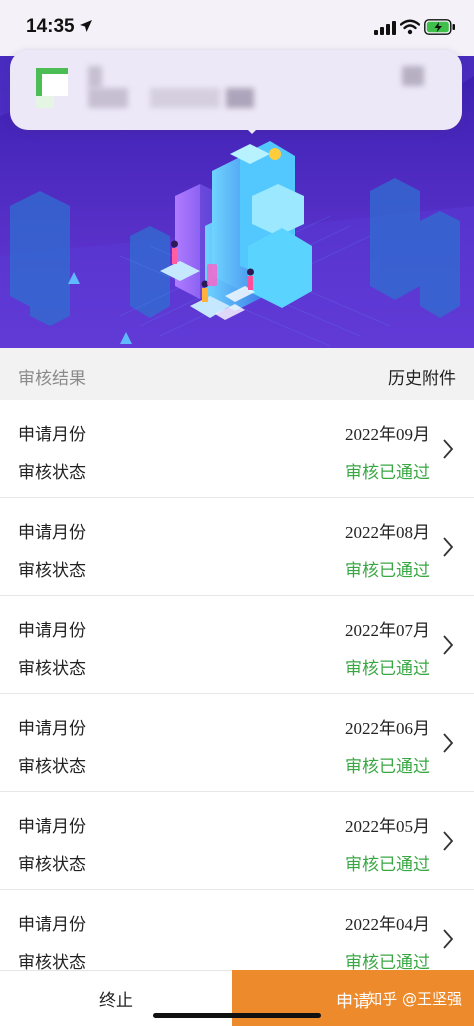  What do you see at coordinates (237, 841) in the screenshot?
I see `list-item: 申请月份 2022年05月 审核状态 审核已通过` at bounding box center [237, 841].